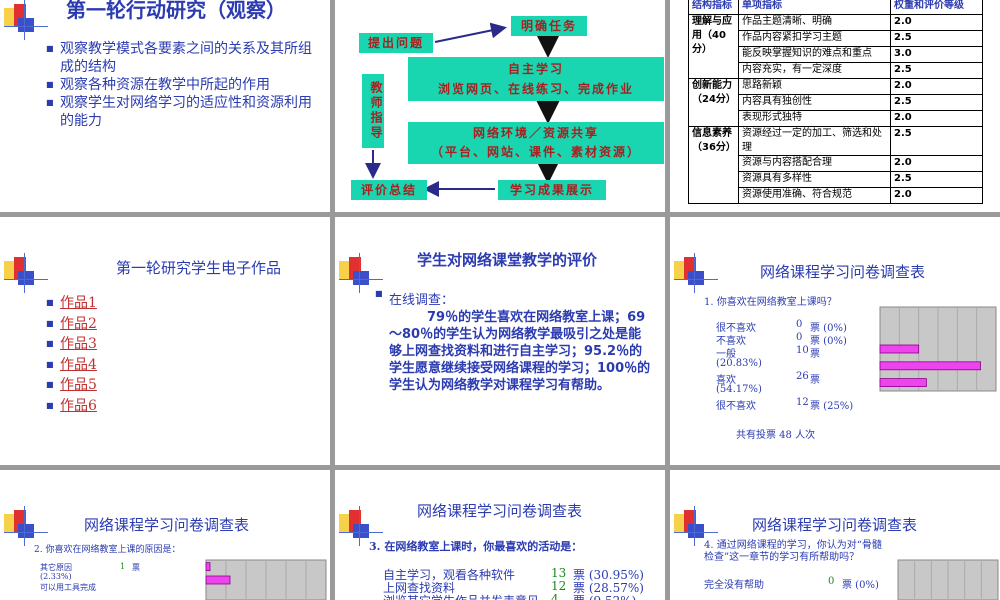 The image size is (1000, 600). Describe the element at coordinates (734, 585) in the screenshot. I see `answer-label: 完全没有帮助` at that location.